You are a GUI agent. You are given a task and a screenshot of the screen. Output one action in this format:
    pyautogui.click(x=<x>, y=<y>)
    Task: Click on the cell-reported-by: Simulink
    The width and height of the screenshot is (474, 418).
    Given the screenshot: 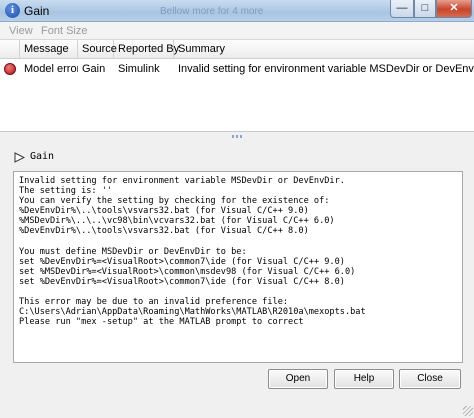 What is the action you would take?
    pyautogui.click(x=139, y=69)
    